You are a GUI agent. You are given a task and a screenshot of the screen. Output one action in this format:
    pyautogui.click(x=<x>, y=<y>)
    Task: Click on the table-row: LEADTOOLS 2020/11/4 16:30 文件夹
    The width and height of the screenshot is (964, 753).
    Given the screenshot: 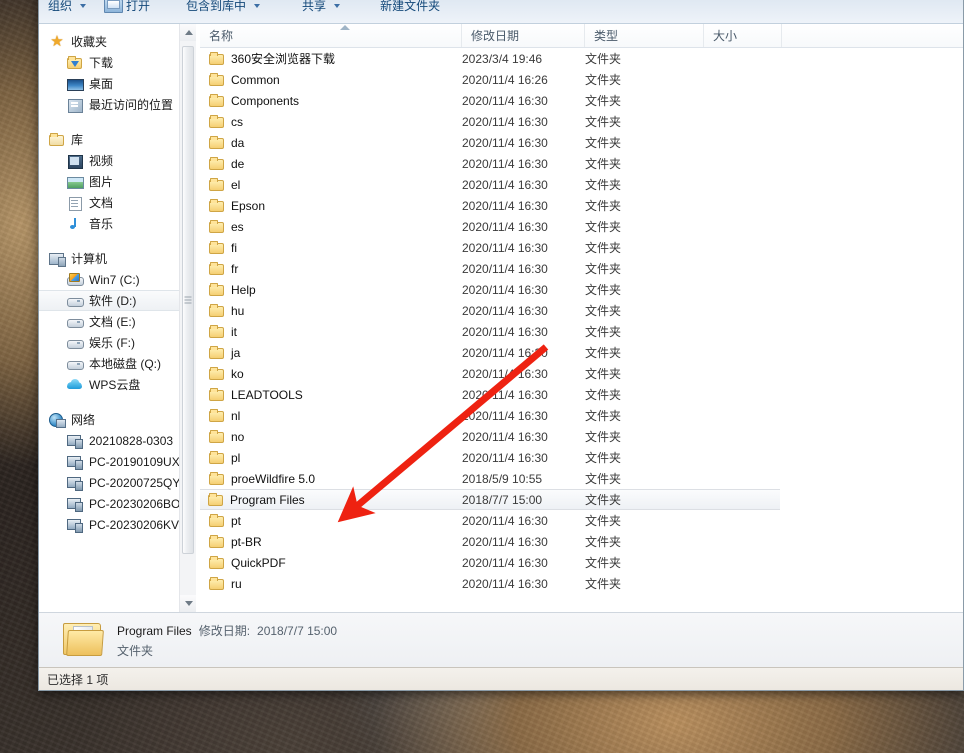 What is the action you would take?
    pyautogui.click(x=581, y=394)
    